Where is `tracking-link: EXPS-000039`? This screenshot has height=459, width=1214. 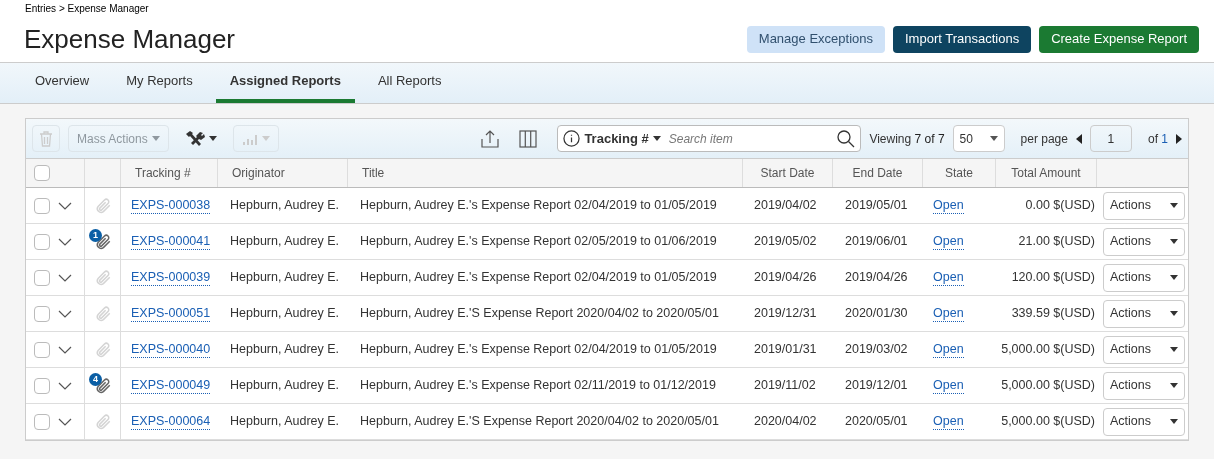
tracking-link: EXPS-000039 is located at coordinates (171, 277).